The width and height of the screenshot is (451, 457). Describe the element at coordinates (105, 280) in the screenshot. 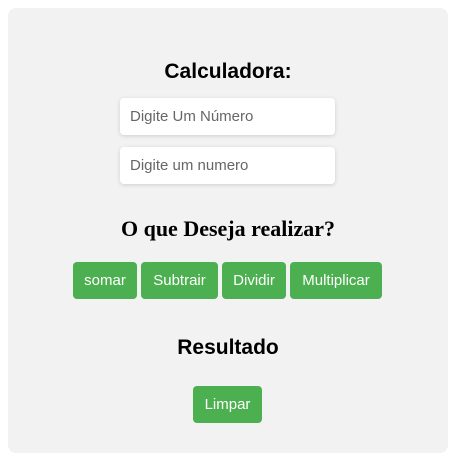

I see `add-button: somar` at that location.